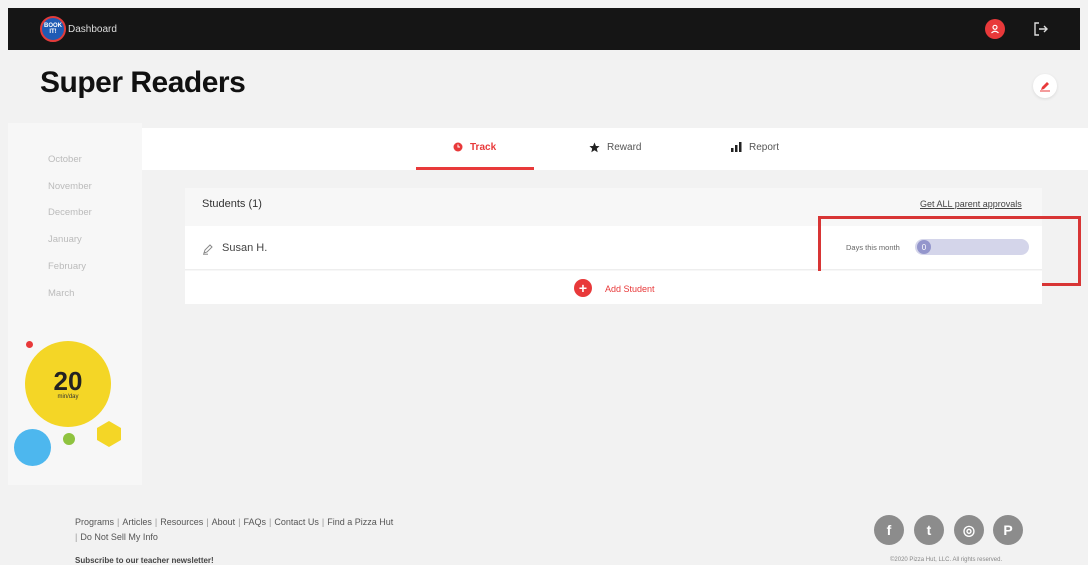 Image resolution: width=1088 pixels, height=565 pixels. I want to click on user-icon, so click(995, 29).